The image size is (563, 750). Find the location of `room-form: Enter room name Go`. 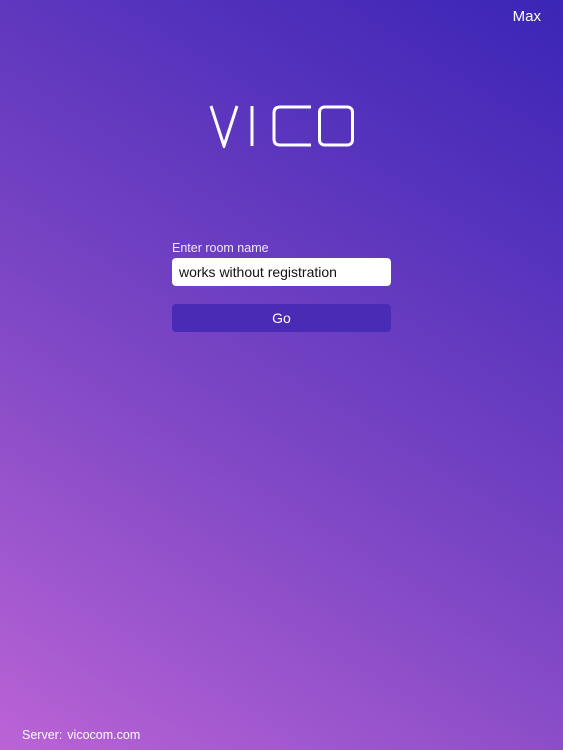

room-form: Enter room name Go is located at coordinates (281, 286).